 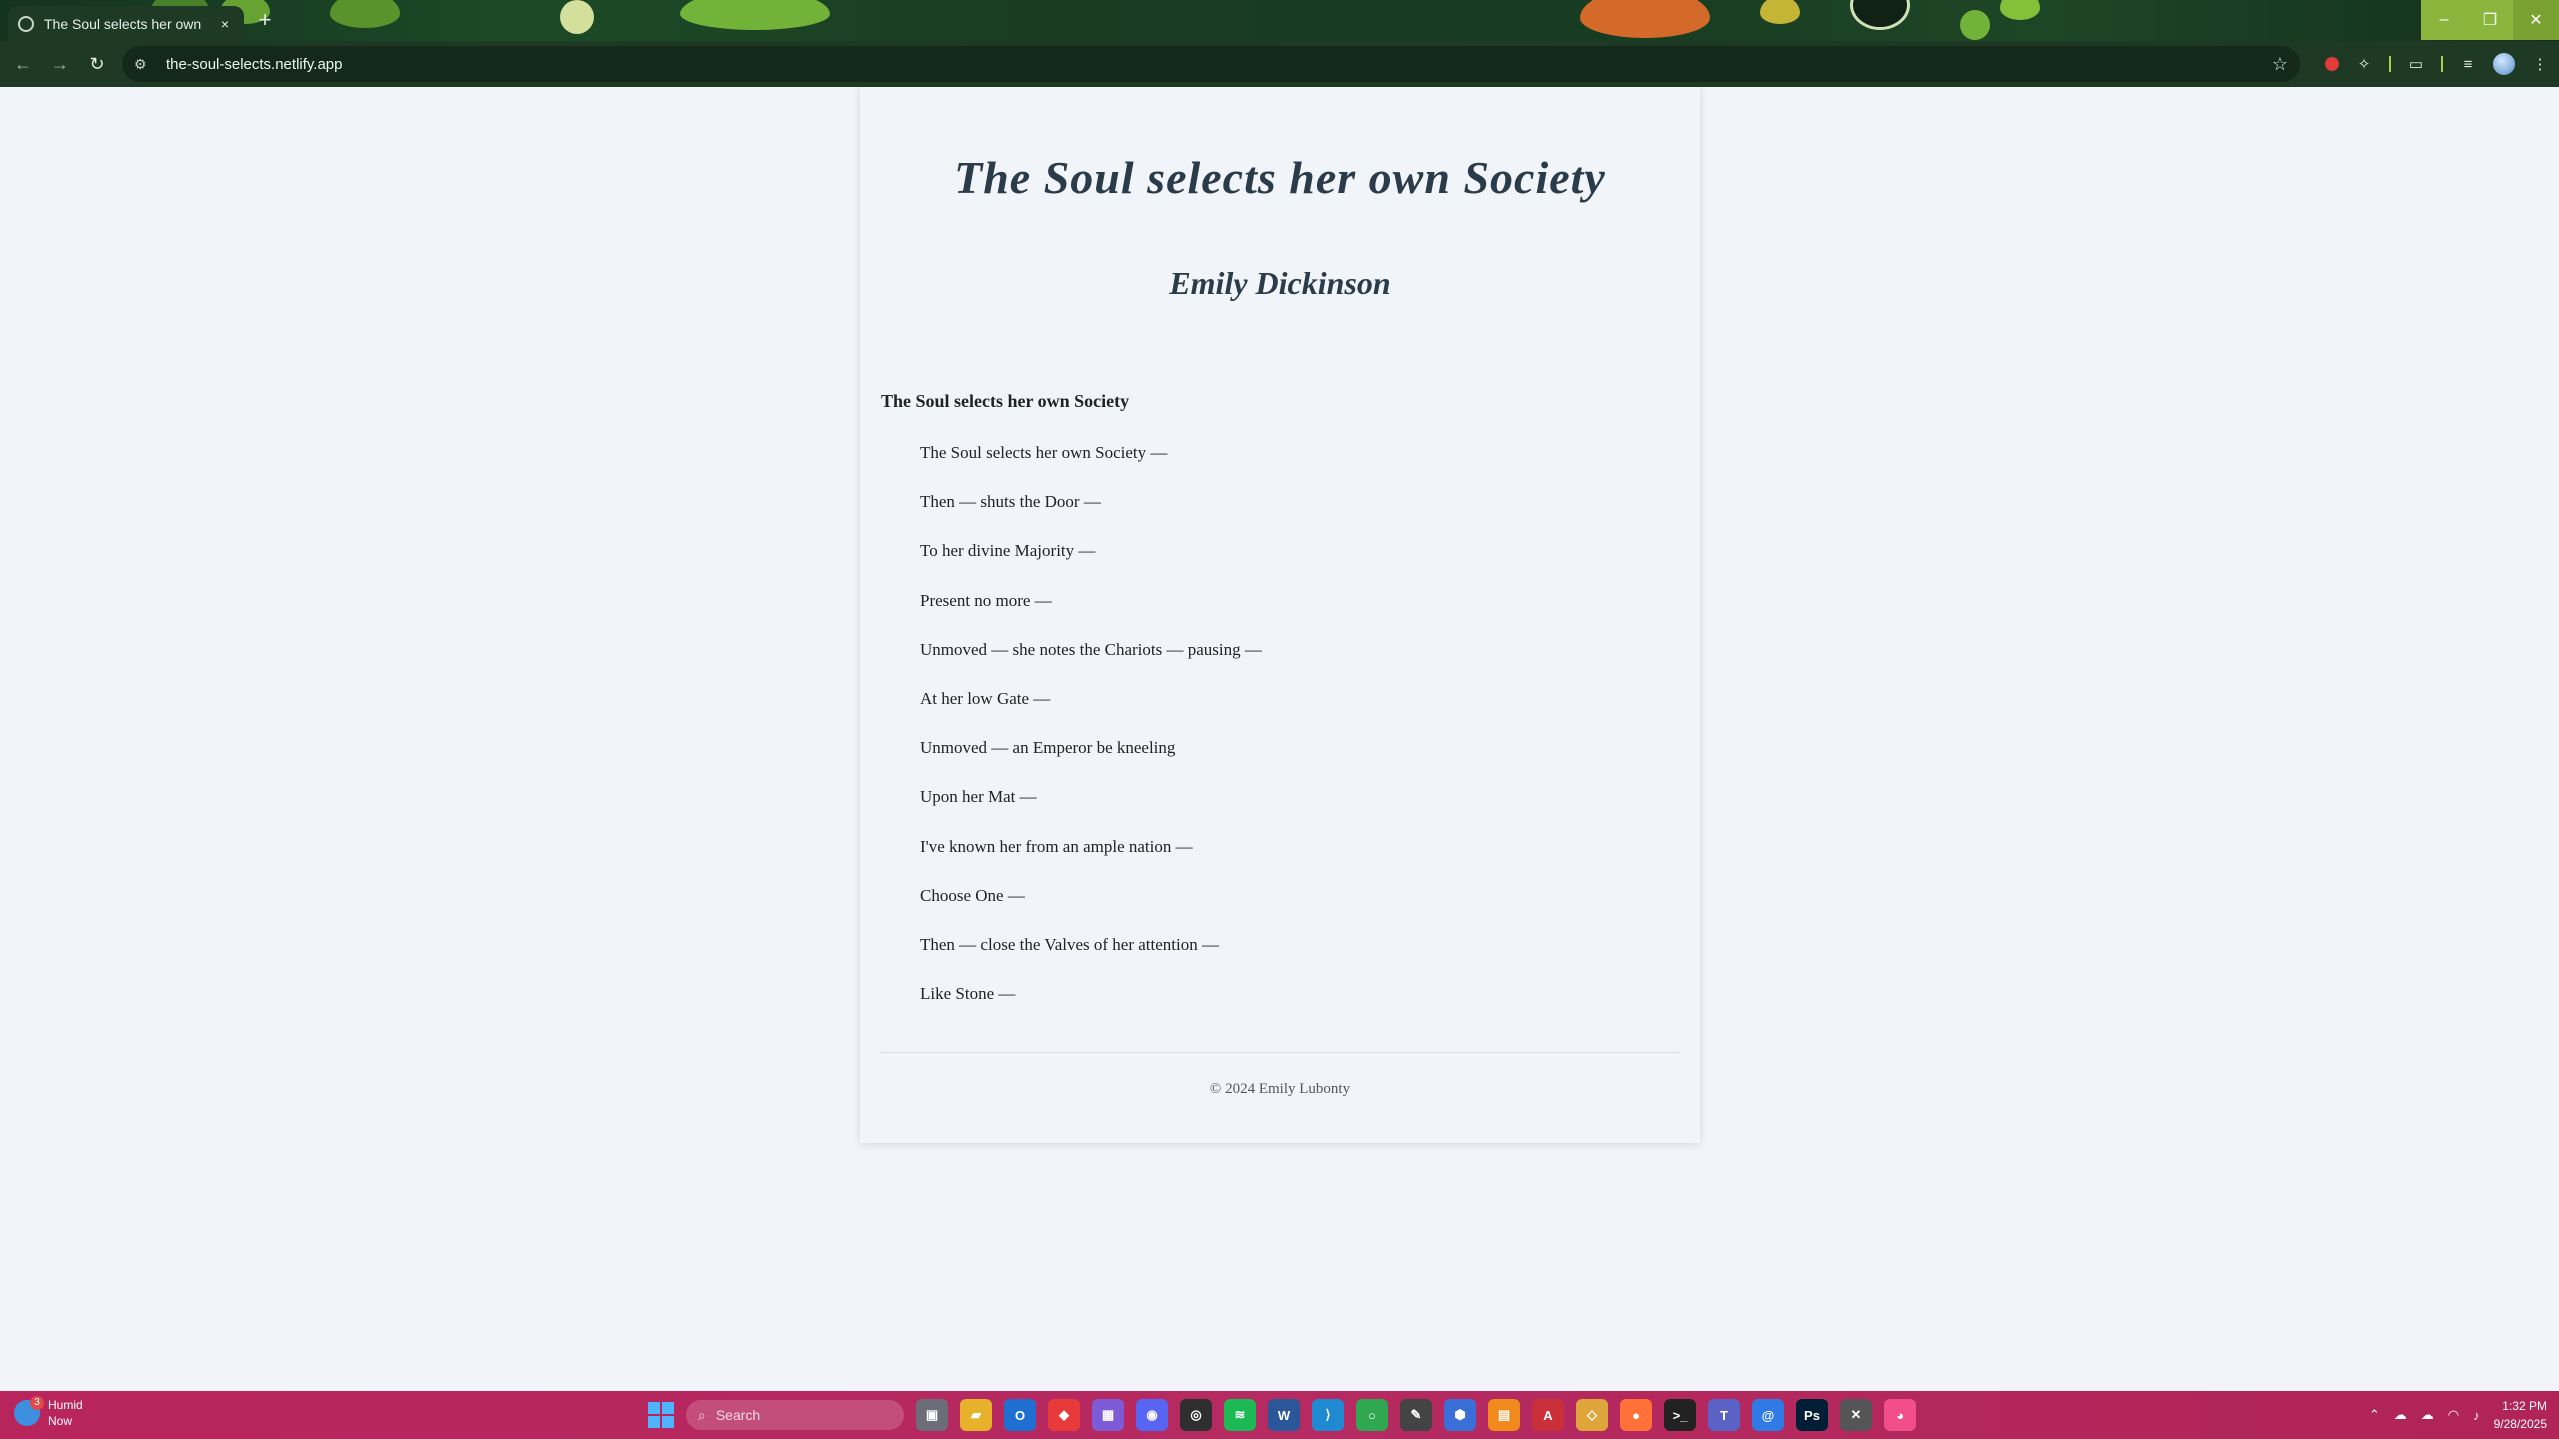 What do you see at coordinates (29, 1411) in the screenshot?
I see `weather-icon: 3` at bounding box center [29, 1411].